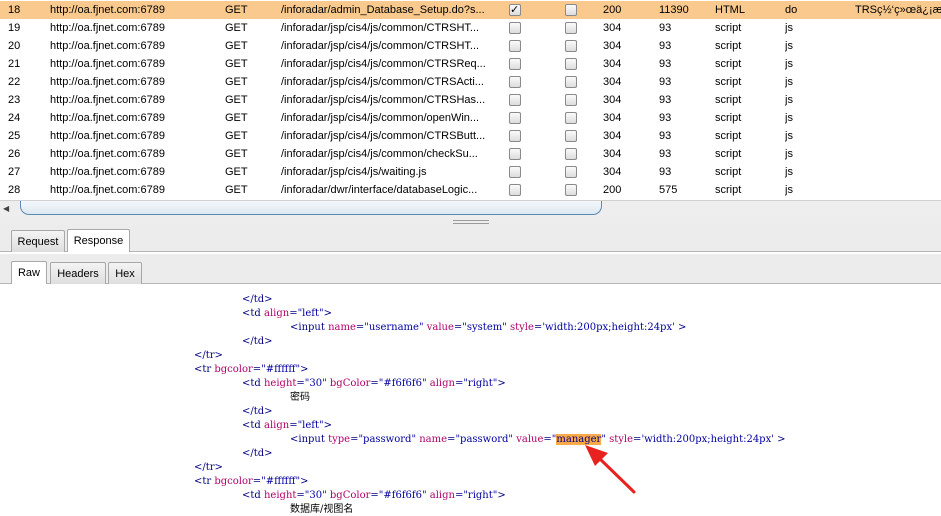 This screenshot has width=941, height=516. I want to click on source-token: </td>, so click(257, 299).